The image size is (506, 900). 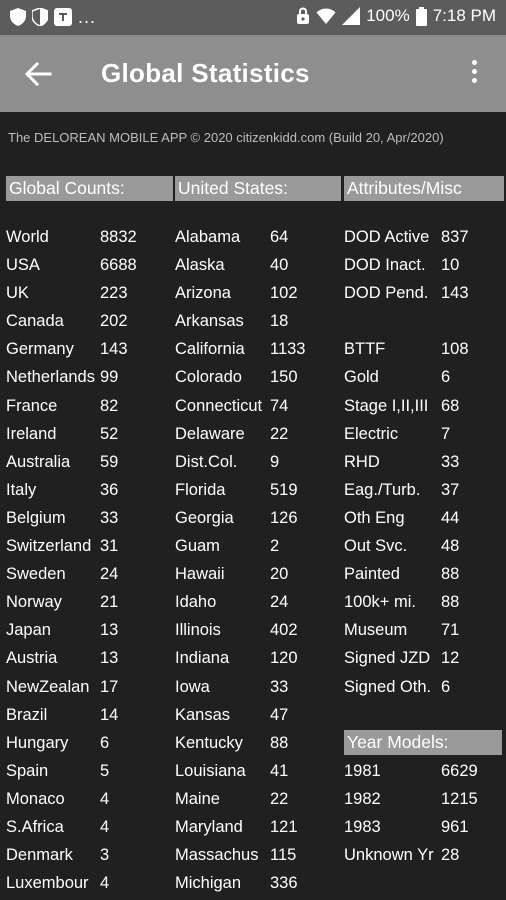 I want to click on stat-value: 13, so click(x=109, y=658).